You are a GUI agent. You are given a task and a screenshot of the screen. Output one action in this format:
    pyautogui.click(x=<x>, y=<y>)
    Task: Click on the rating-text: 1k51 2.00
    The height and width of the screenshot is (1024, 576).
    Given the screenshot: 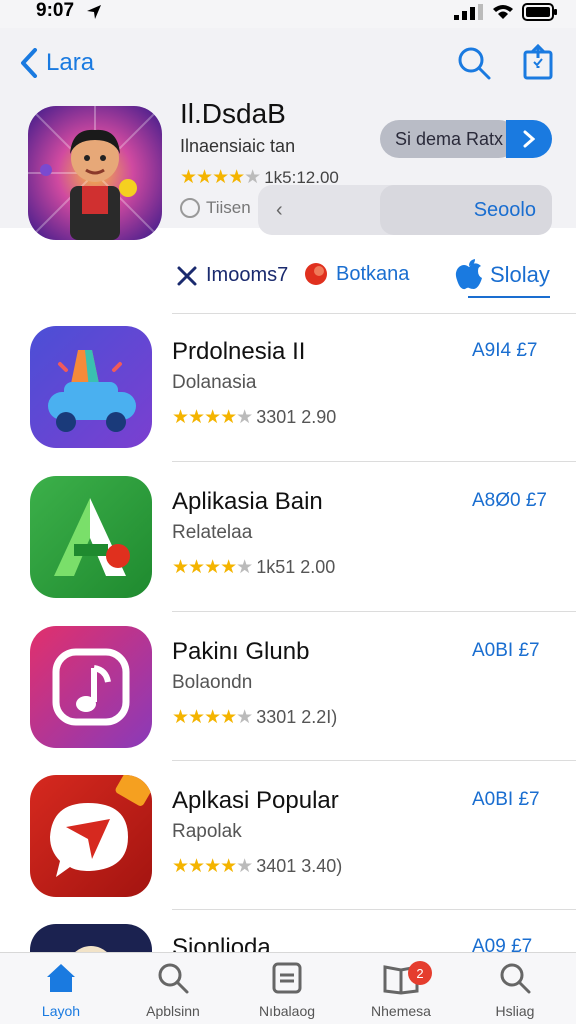 What is the action you would take?
    pyautogui.click(x=296, y=567)
    